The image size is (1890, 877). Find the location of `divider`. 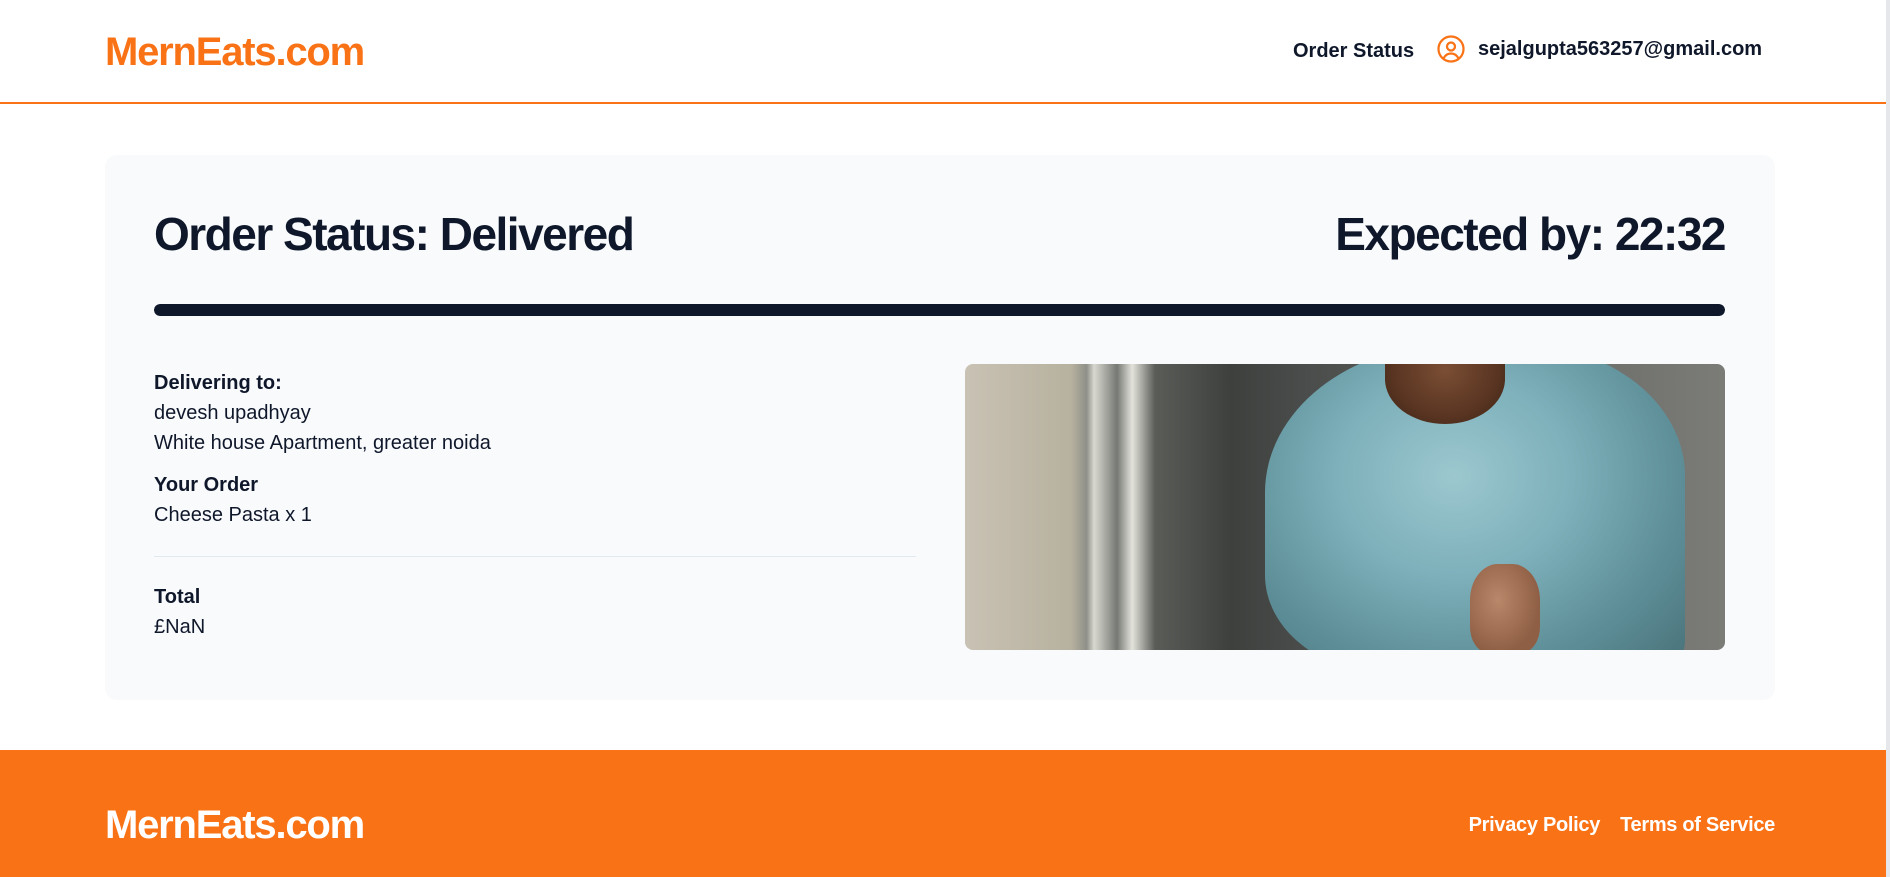

divider is located at coordinates (535, 556).